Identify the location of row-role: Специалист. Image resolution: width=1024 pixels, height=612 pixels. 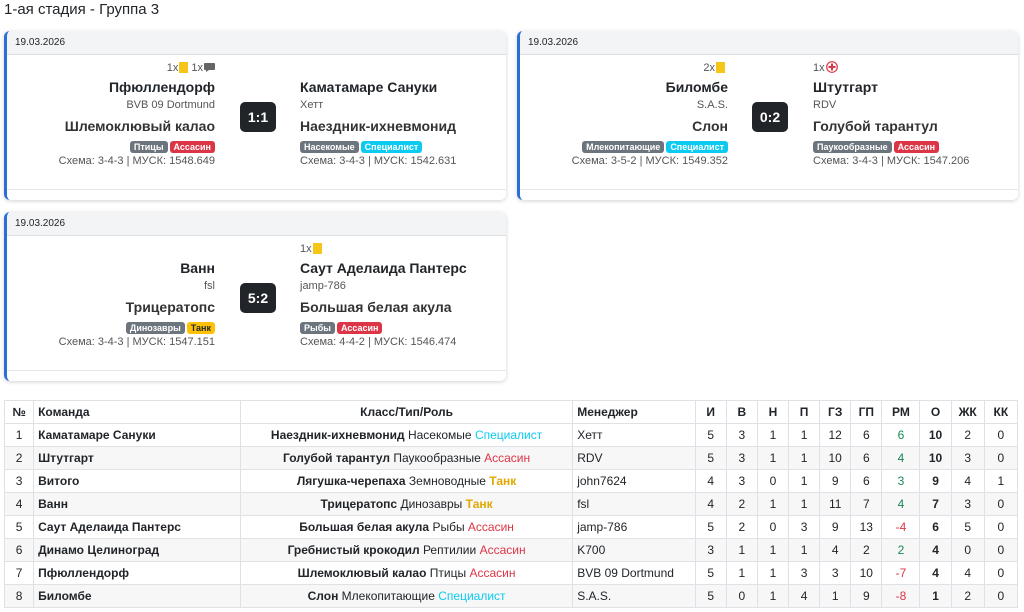
(508, 435).